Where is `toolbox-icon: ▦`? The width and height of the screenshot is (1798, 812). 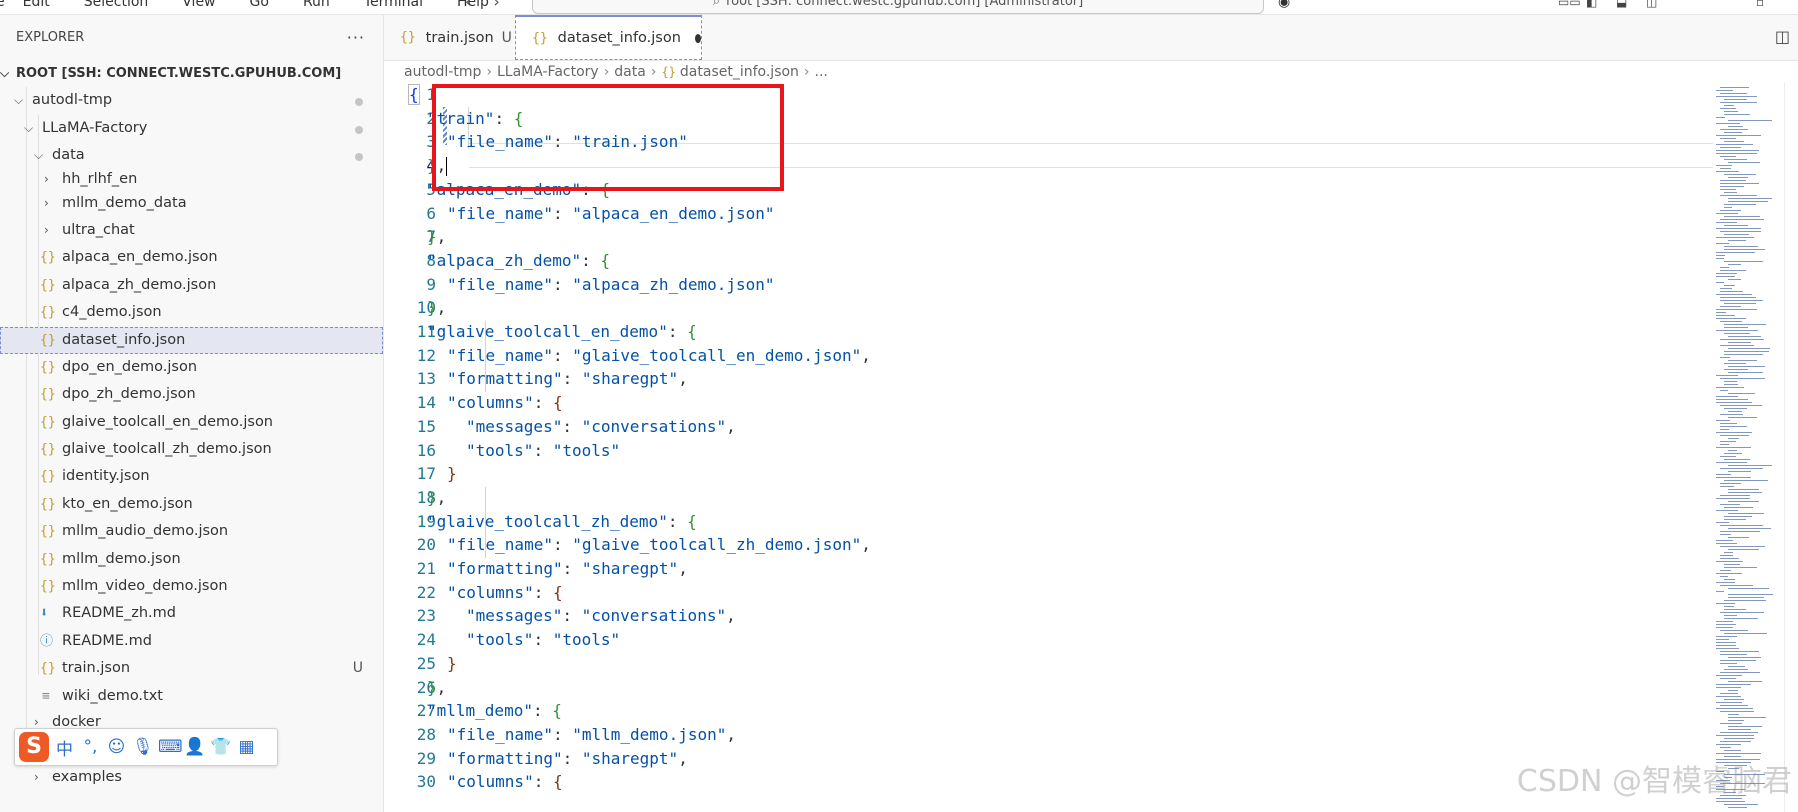 toolbox-icon: ▦ is located at coordinates (246, 747).